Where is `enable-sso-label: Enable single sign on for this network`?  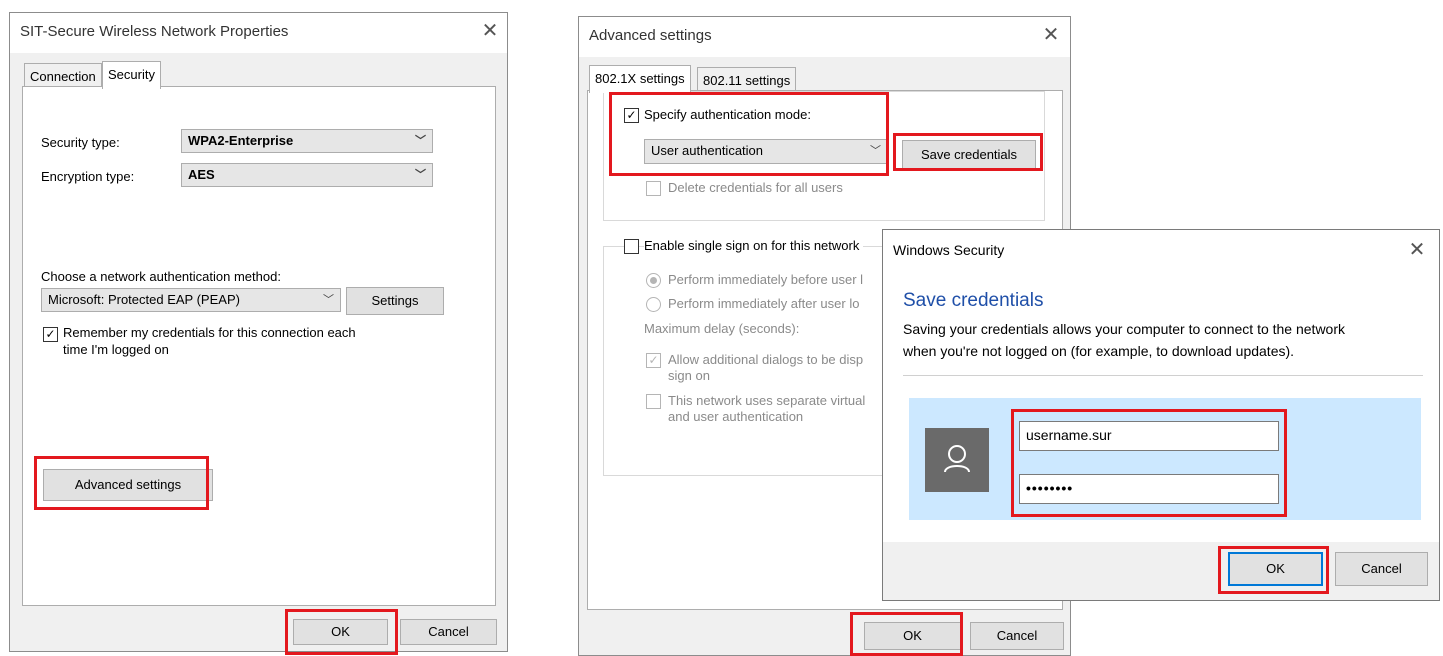
enable-sso-label: Enable single sign on for this network is located at coordinates (754, 245).